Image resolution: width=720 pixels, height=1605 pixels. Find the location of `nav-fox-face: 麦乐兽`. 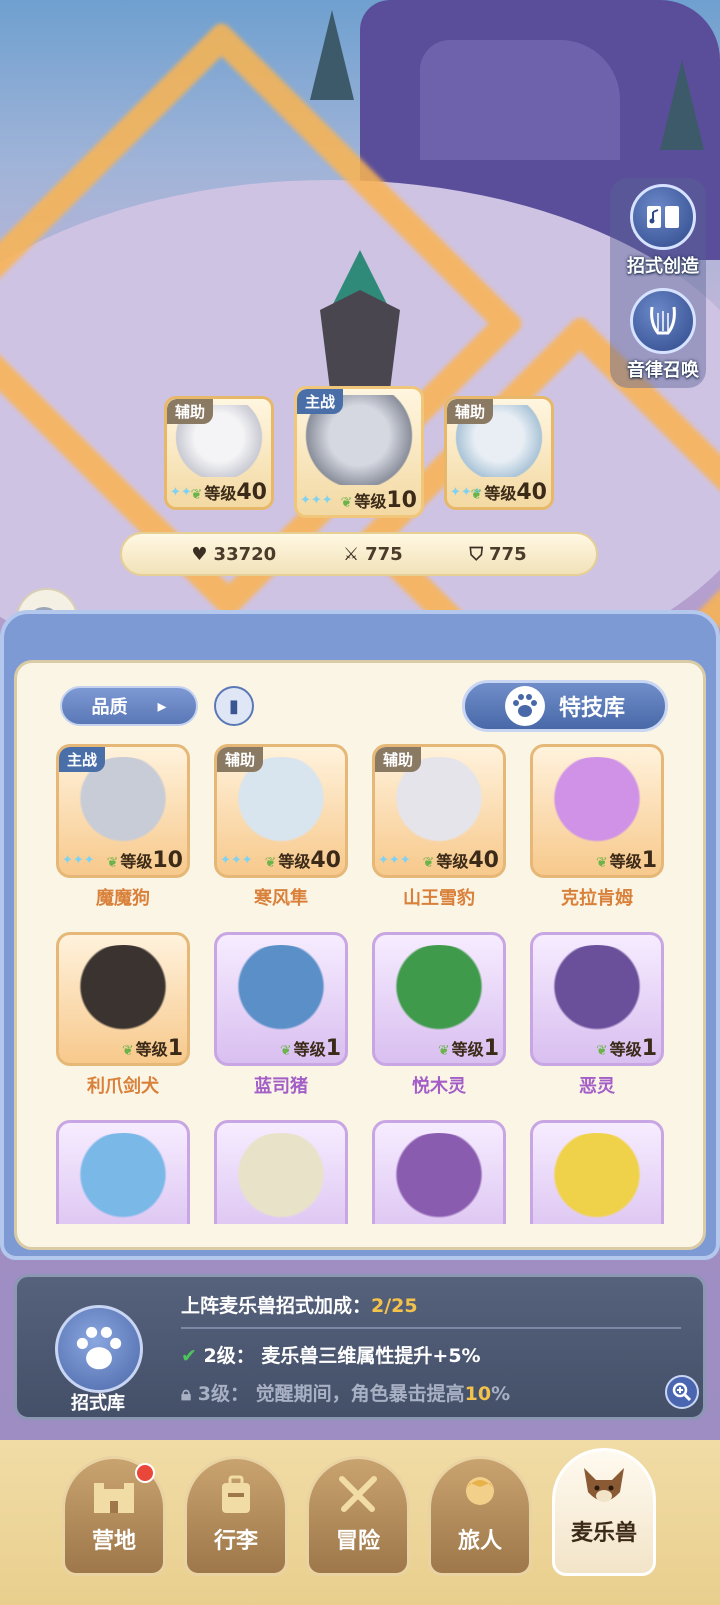

nav-fox-face: 麦乐兽 is located at coordinates (604, 1512).